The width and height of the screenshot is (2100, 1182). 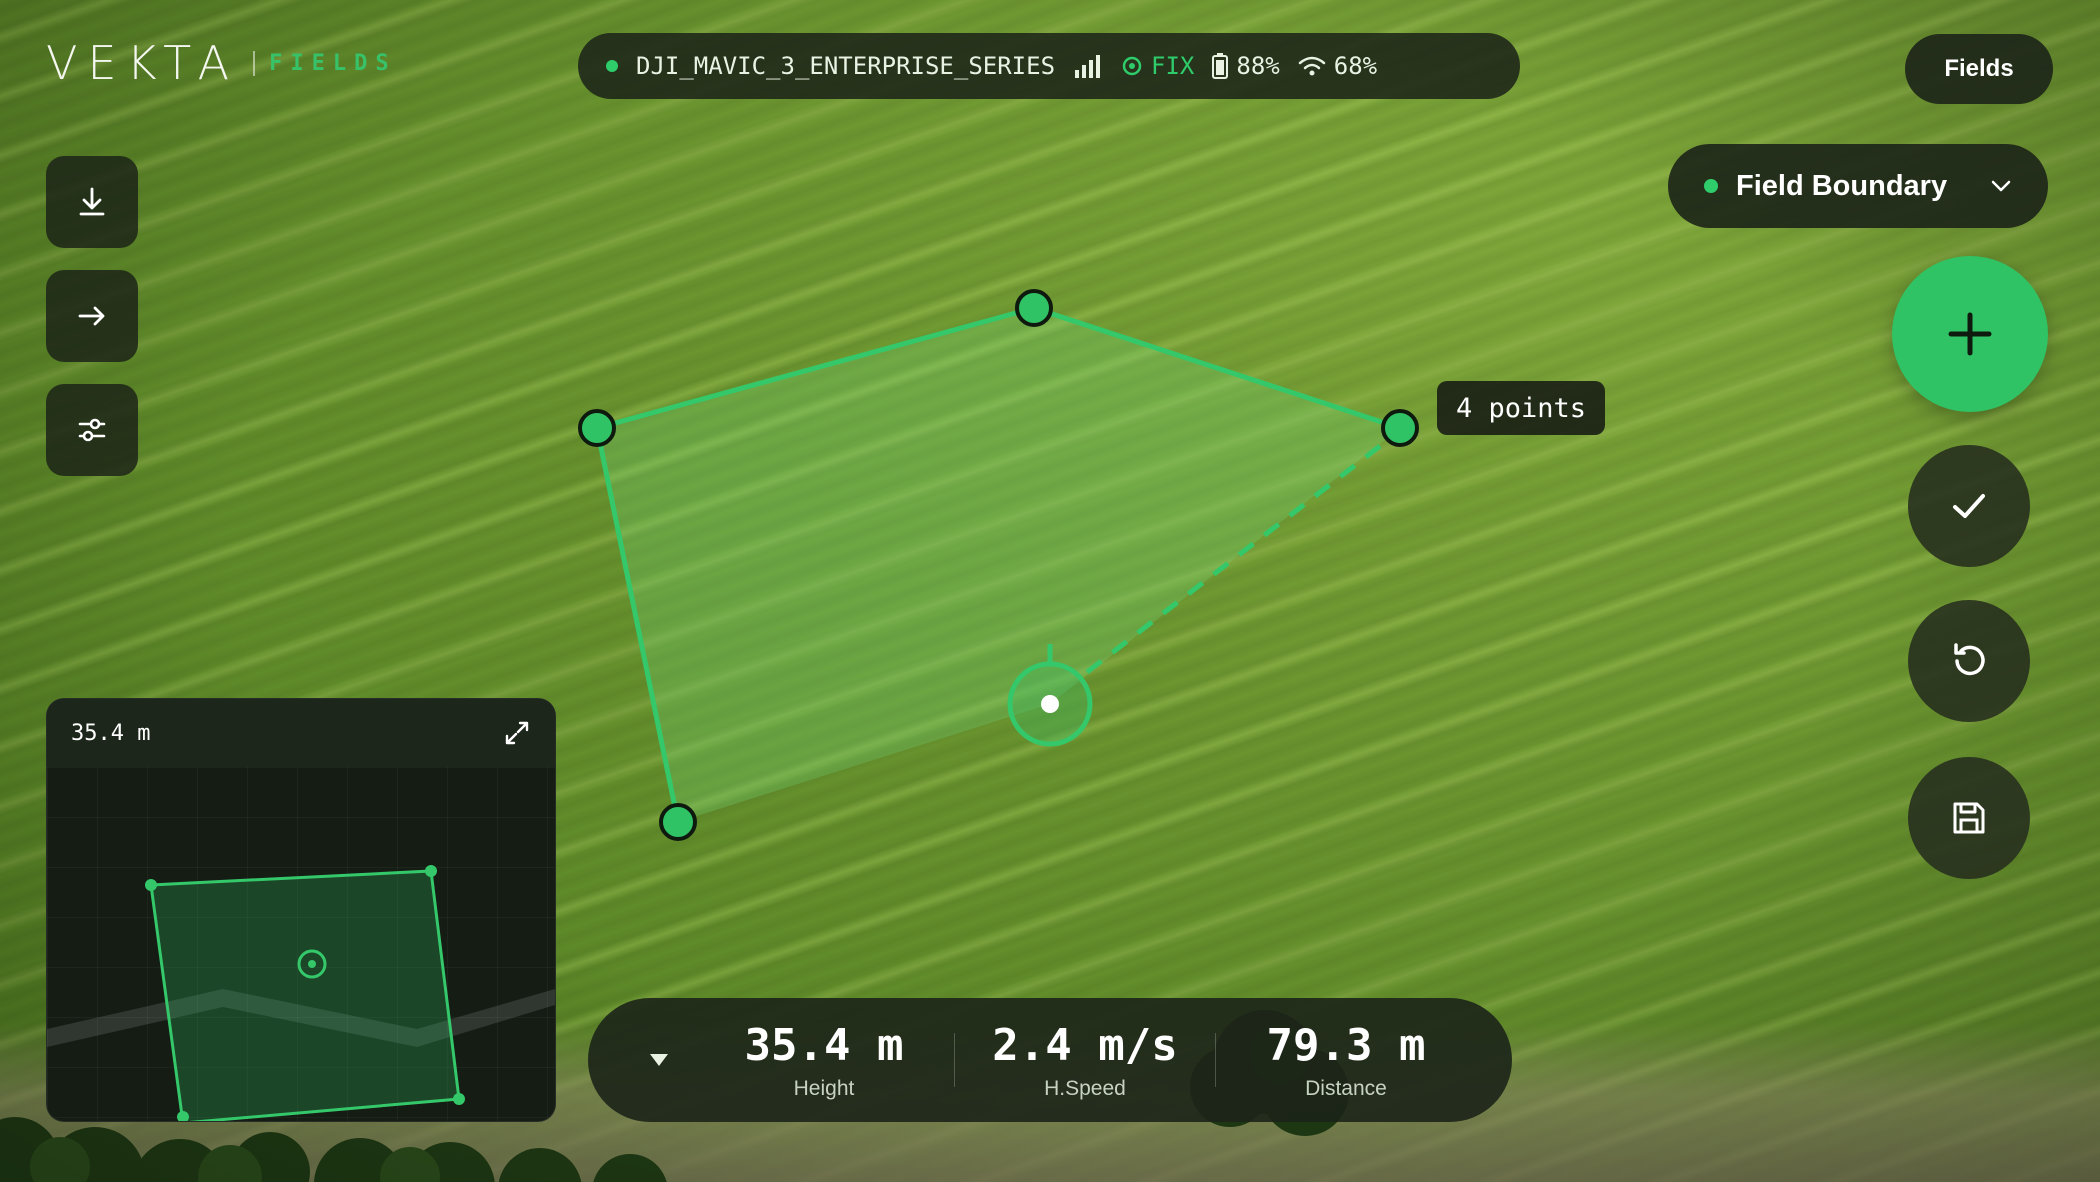 I want to click on download-button, so click(x=92, y=202).